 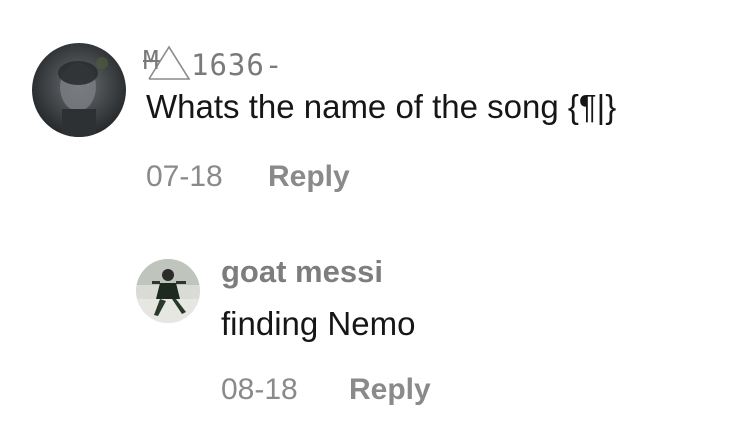 What do you see at coordinates (302, 272) in the screenshot?
I see `reply-username: goat messi` at bounding box center [302, 272].